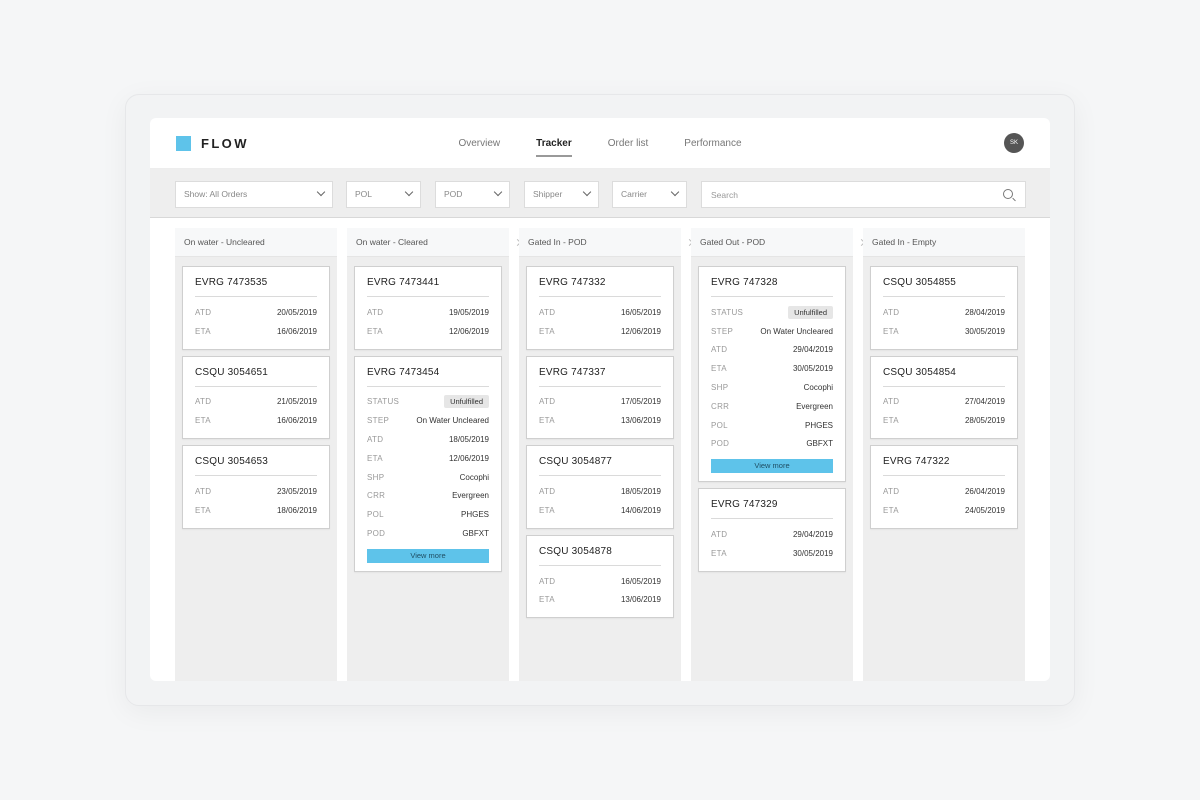 Image resolution: width=1200 pixels, height=800 pixels. What do you see at coordinates (479, 143) in the screenshot?
I see `nav-overview: Overview` at bounding box center [479, 143].